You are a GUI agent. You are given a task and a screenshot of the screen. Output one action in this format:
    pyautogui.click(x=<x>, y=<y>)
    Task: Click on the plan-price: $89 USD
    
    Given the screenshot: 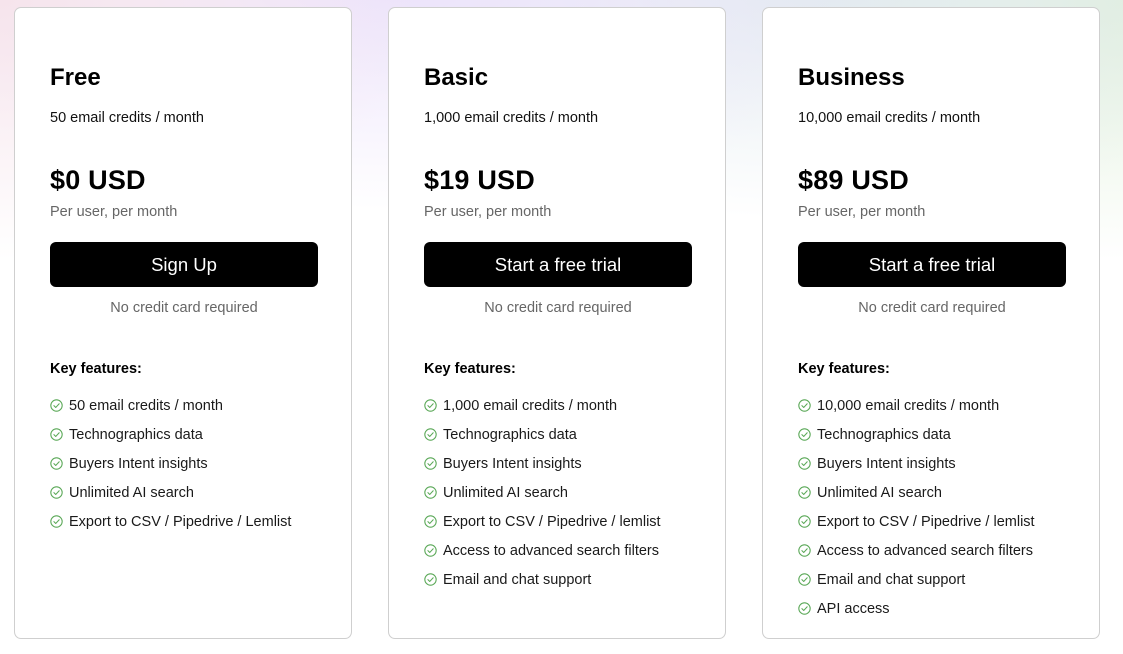 What is the action you would take?
    pyautogui.click(x=853, y=180)
    